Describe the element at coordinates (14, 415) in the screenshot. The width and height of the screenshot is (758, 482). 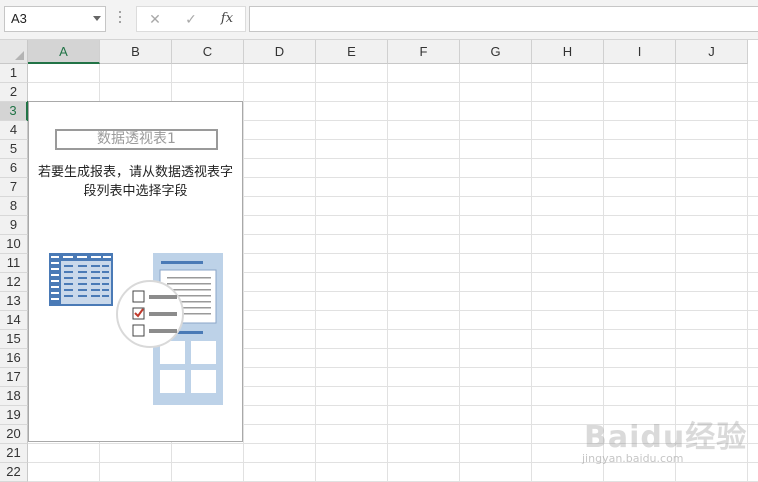
I see `row-header-19: 19` at that location.